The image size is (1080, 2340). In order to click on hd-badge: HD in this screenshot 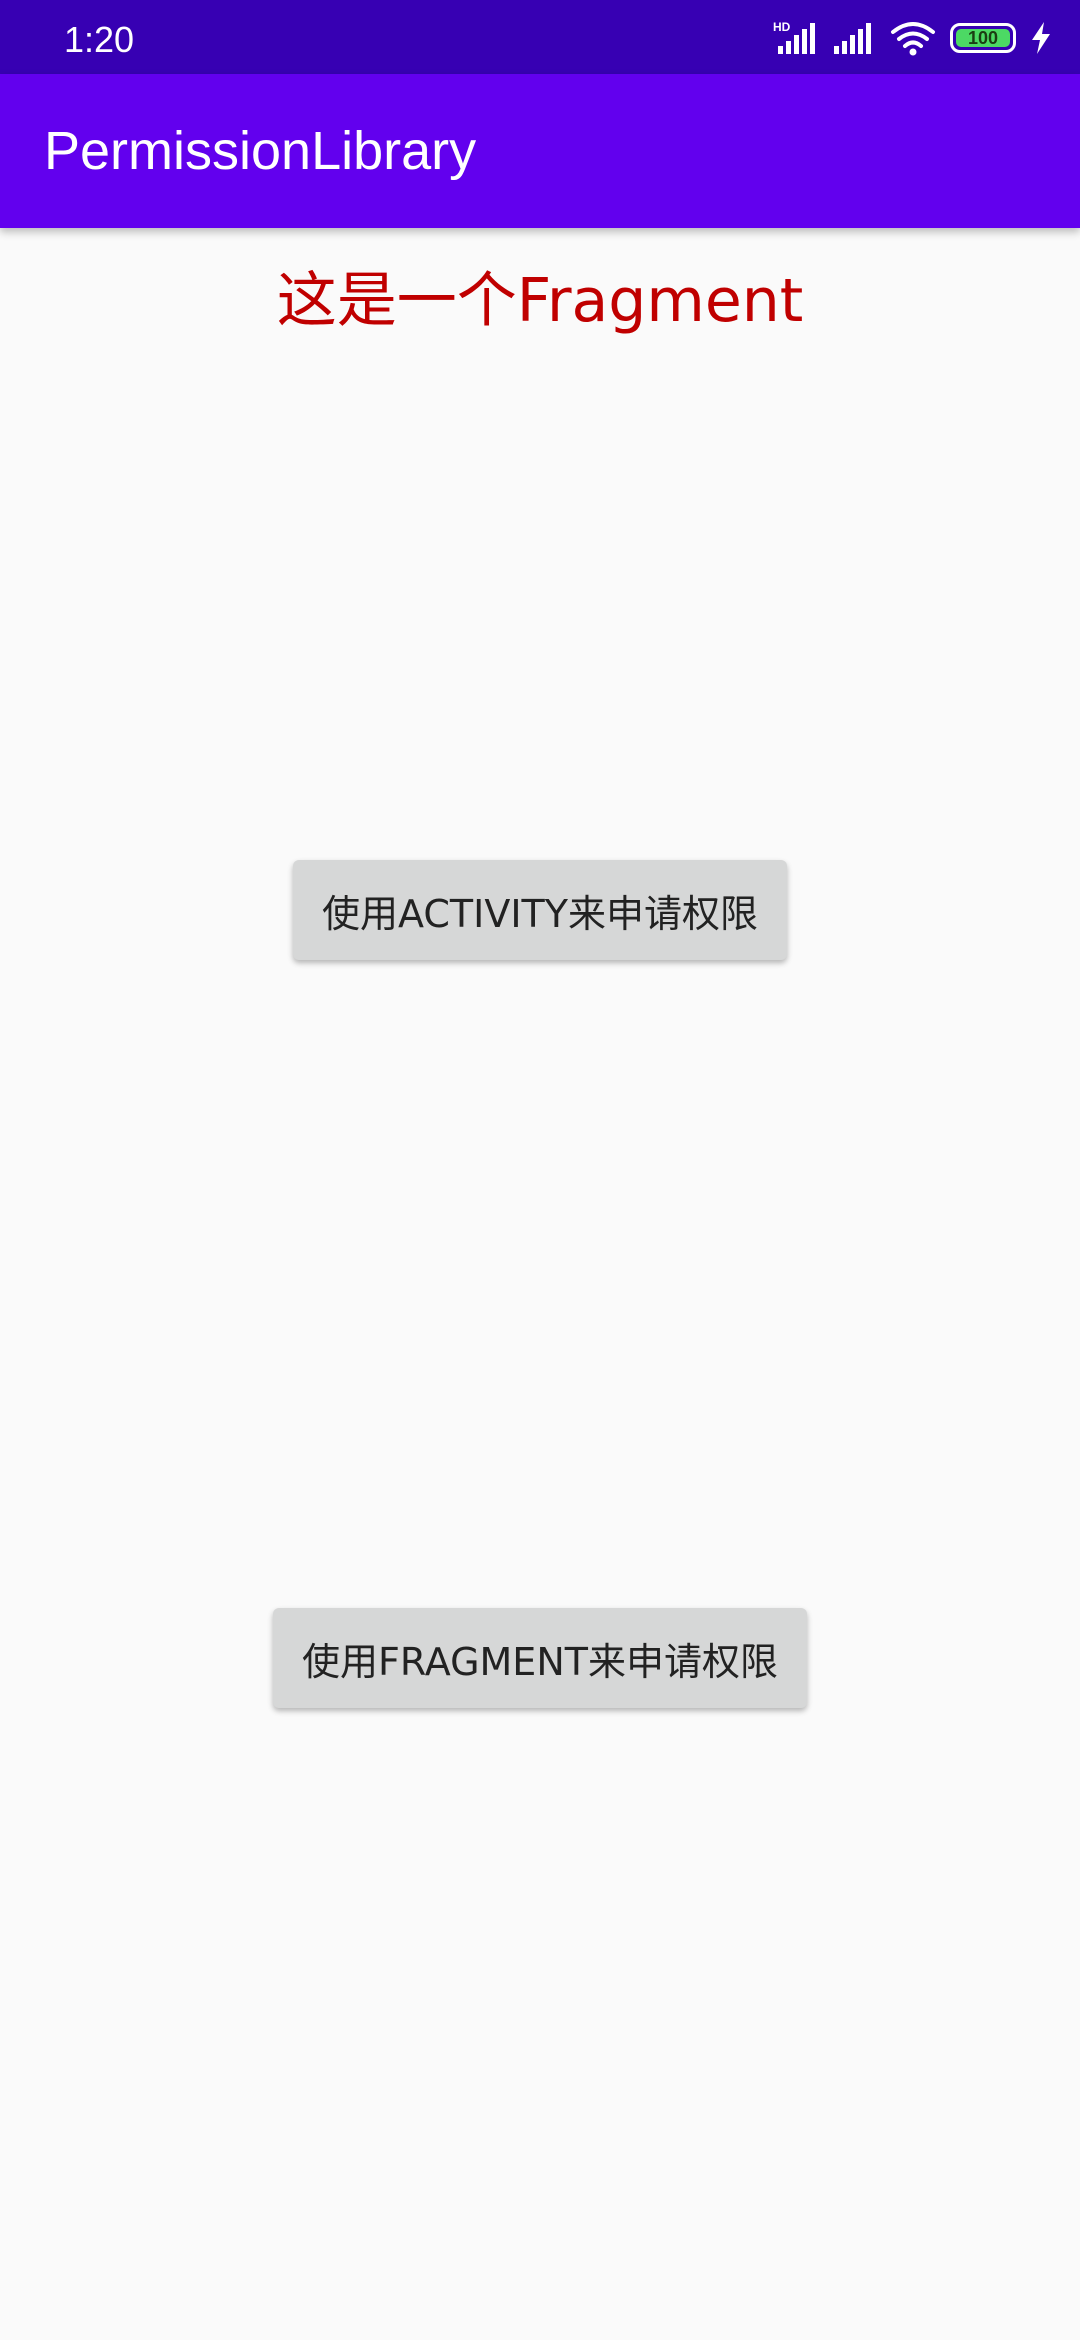, I will do `click(782, 27)`.